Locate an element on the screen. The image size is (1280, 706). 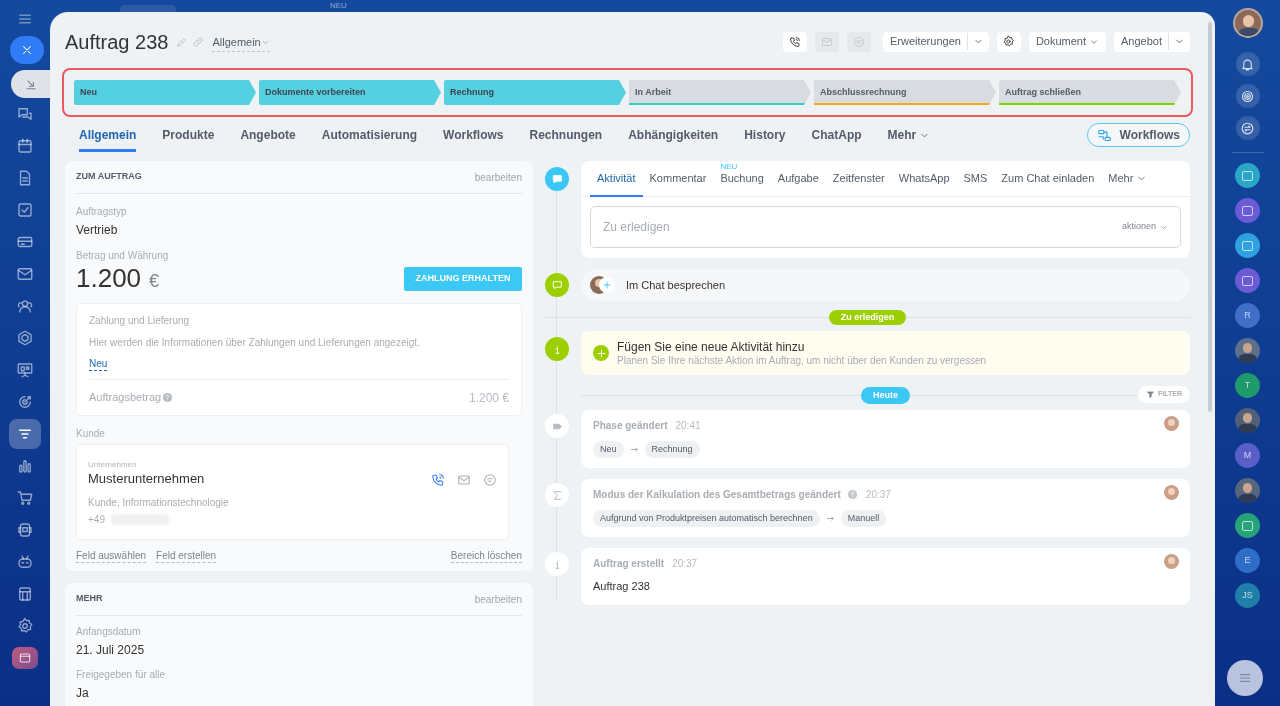
field-label: Kunde is located at coordinates (91, 434).